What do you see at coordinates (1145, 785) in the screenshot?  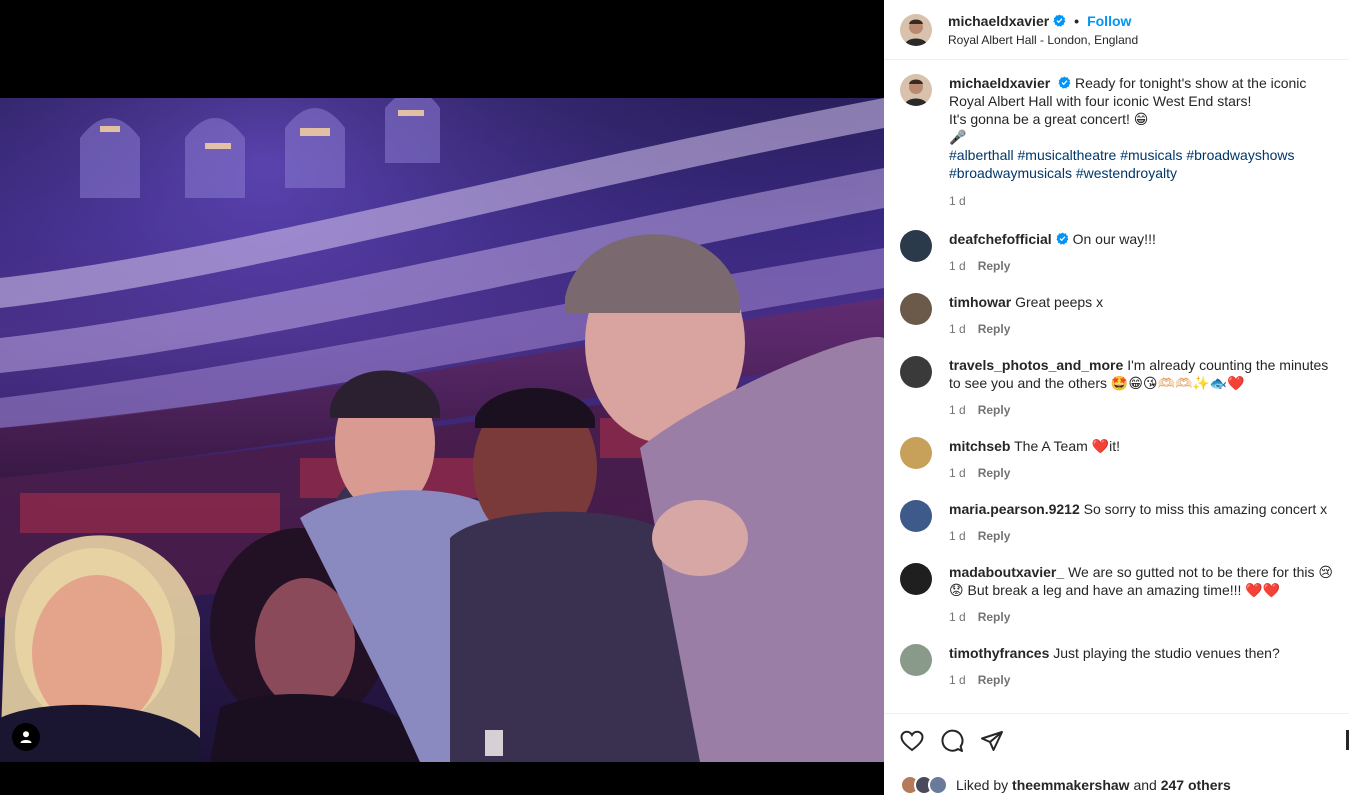 I see `likes-connector: and` at bounding box center [1145, 785].